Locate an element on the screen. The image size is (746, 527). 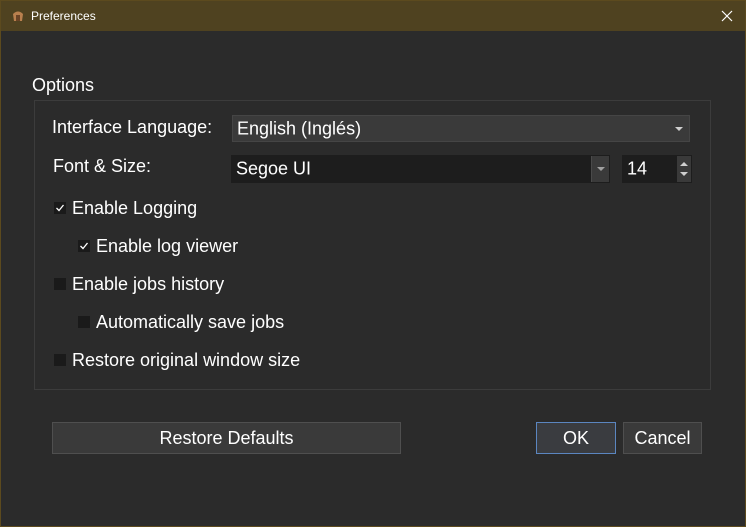
interface-language-label: Interface Language: is located at coordinates (132, 127).